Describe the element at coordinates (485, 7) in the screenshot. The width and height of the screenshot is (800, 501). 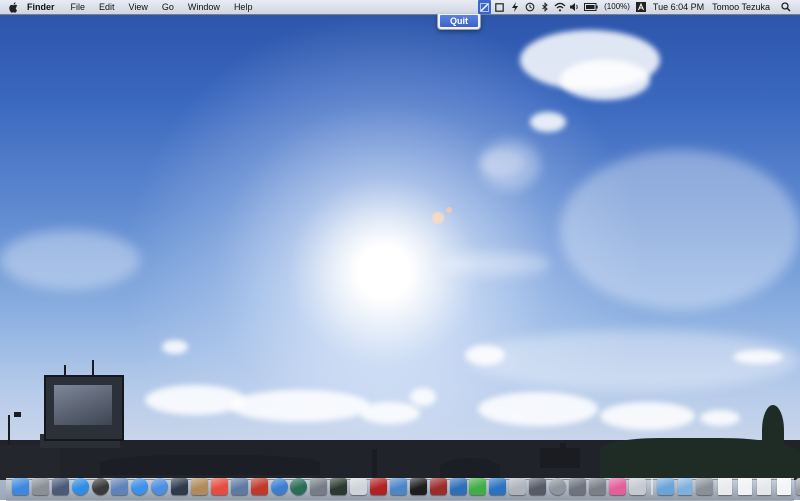
I see `app-switcher-icon` at that location.